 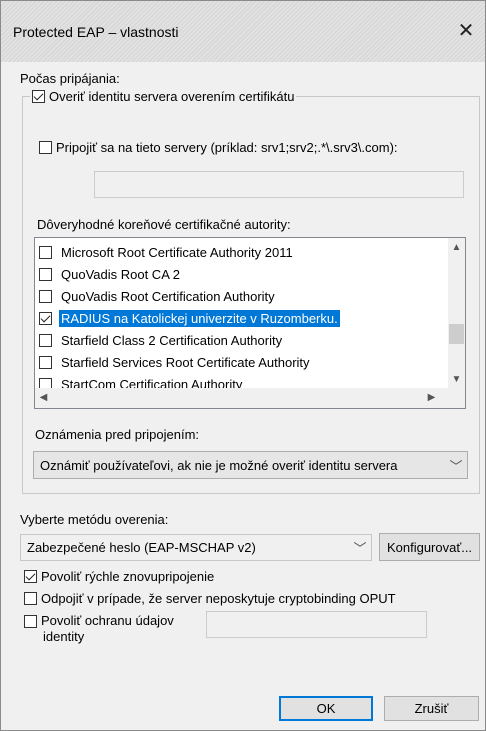 I want to click on close-icon: ✕, so click(x=466, y=31).